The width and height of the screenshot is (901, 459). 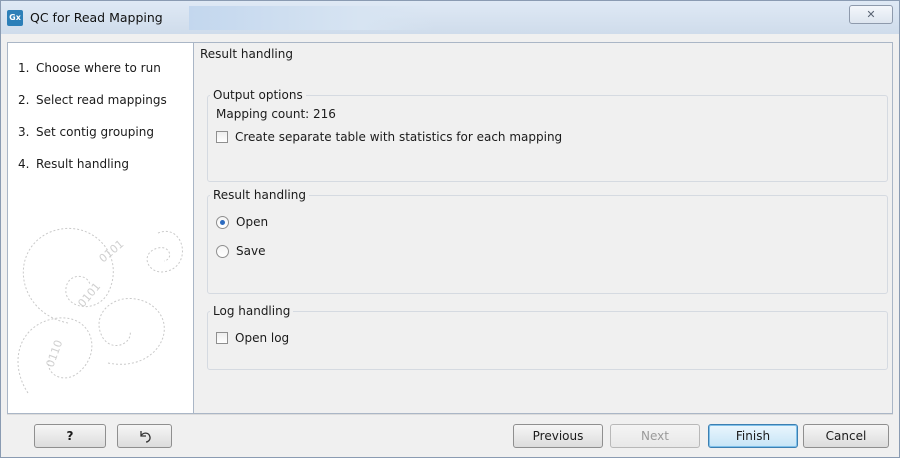 What do you see at coordinates (259, 195) in the screenshot?
I see `result-handling-label: Result handling` at bounding box center [259, 195].